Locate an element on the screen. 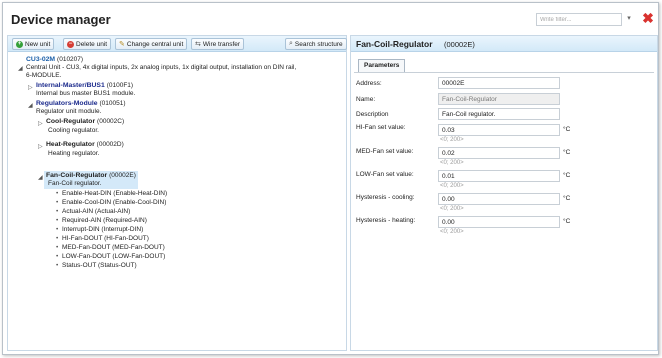 The image size is (662, 358). hysteresis-heating-field: 0.00 is located at coordinates (499, 222).